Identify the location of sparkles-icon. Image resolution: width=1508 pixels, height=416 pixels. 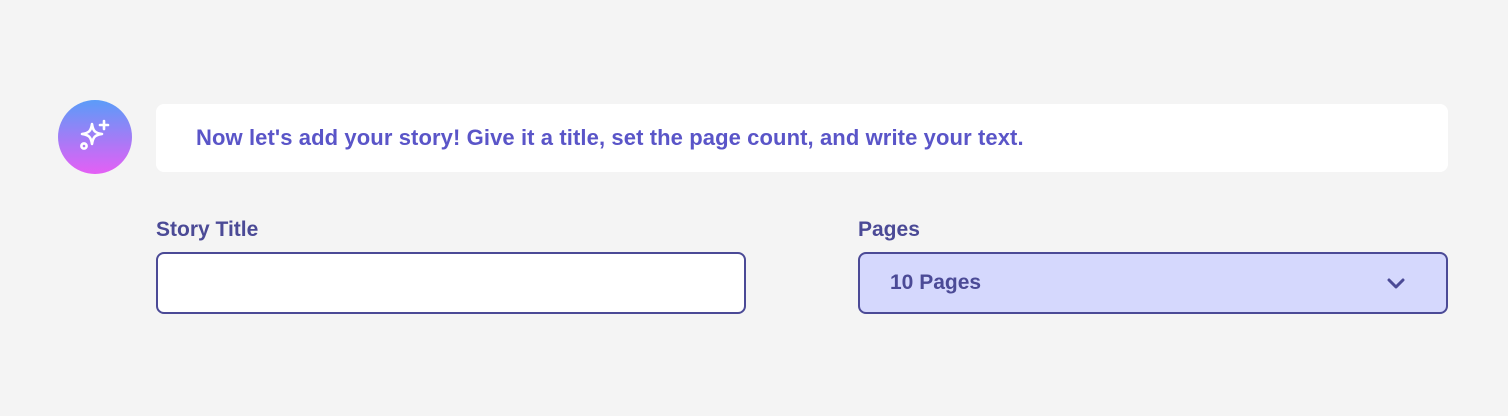
(95, 134).